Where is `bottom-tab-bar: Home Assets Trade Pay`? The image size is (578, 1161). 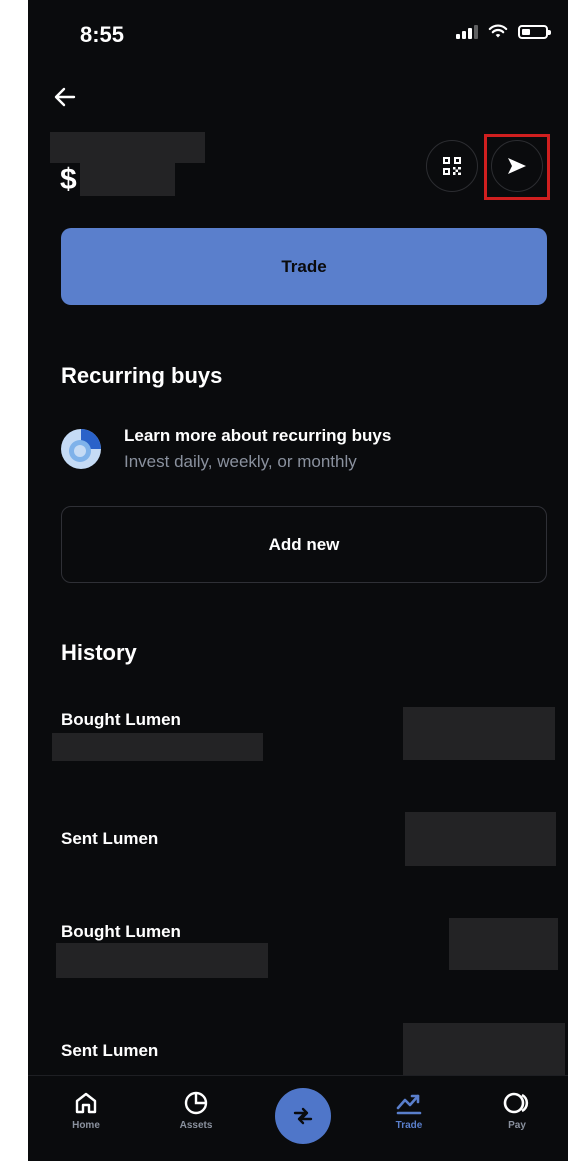 bottom-tab-bar: Home Assets Trade Pay is located at coordinates (298, 1118).